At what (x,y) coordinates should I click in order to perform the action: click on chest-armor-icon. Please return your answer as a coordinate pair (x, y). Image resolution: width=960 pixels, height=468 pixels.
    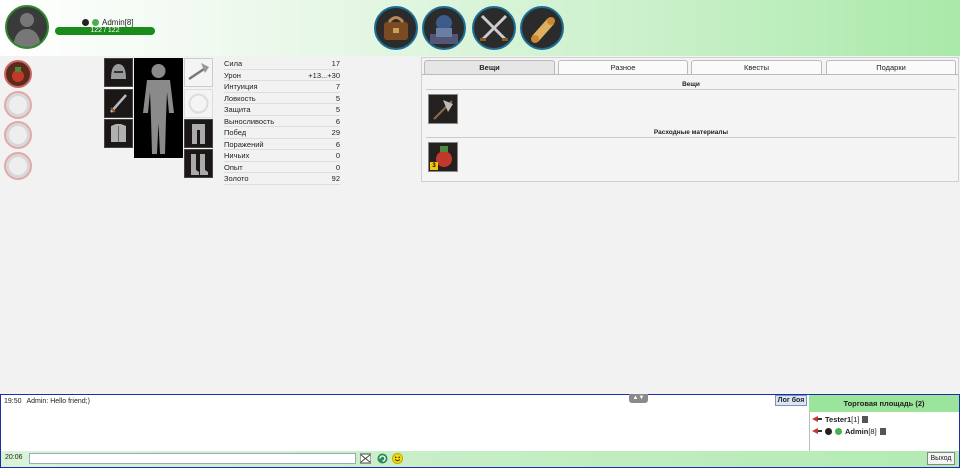
    Looking at the image, I should click on (118, 133).